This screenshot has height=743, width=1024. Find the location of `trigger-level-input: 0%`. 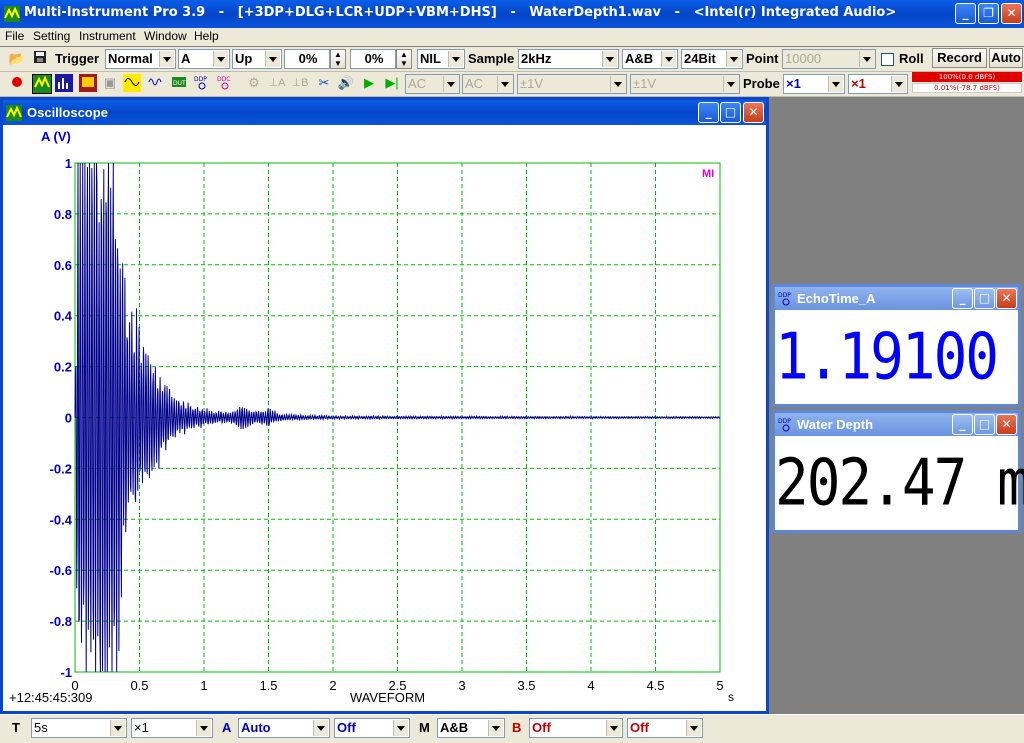

trigger-level-input: 0% is located at coordinates (307, 59).